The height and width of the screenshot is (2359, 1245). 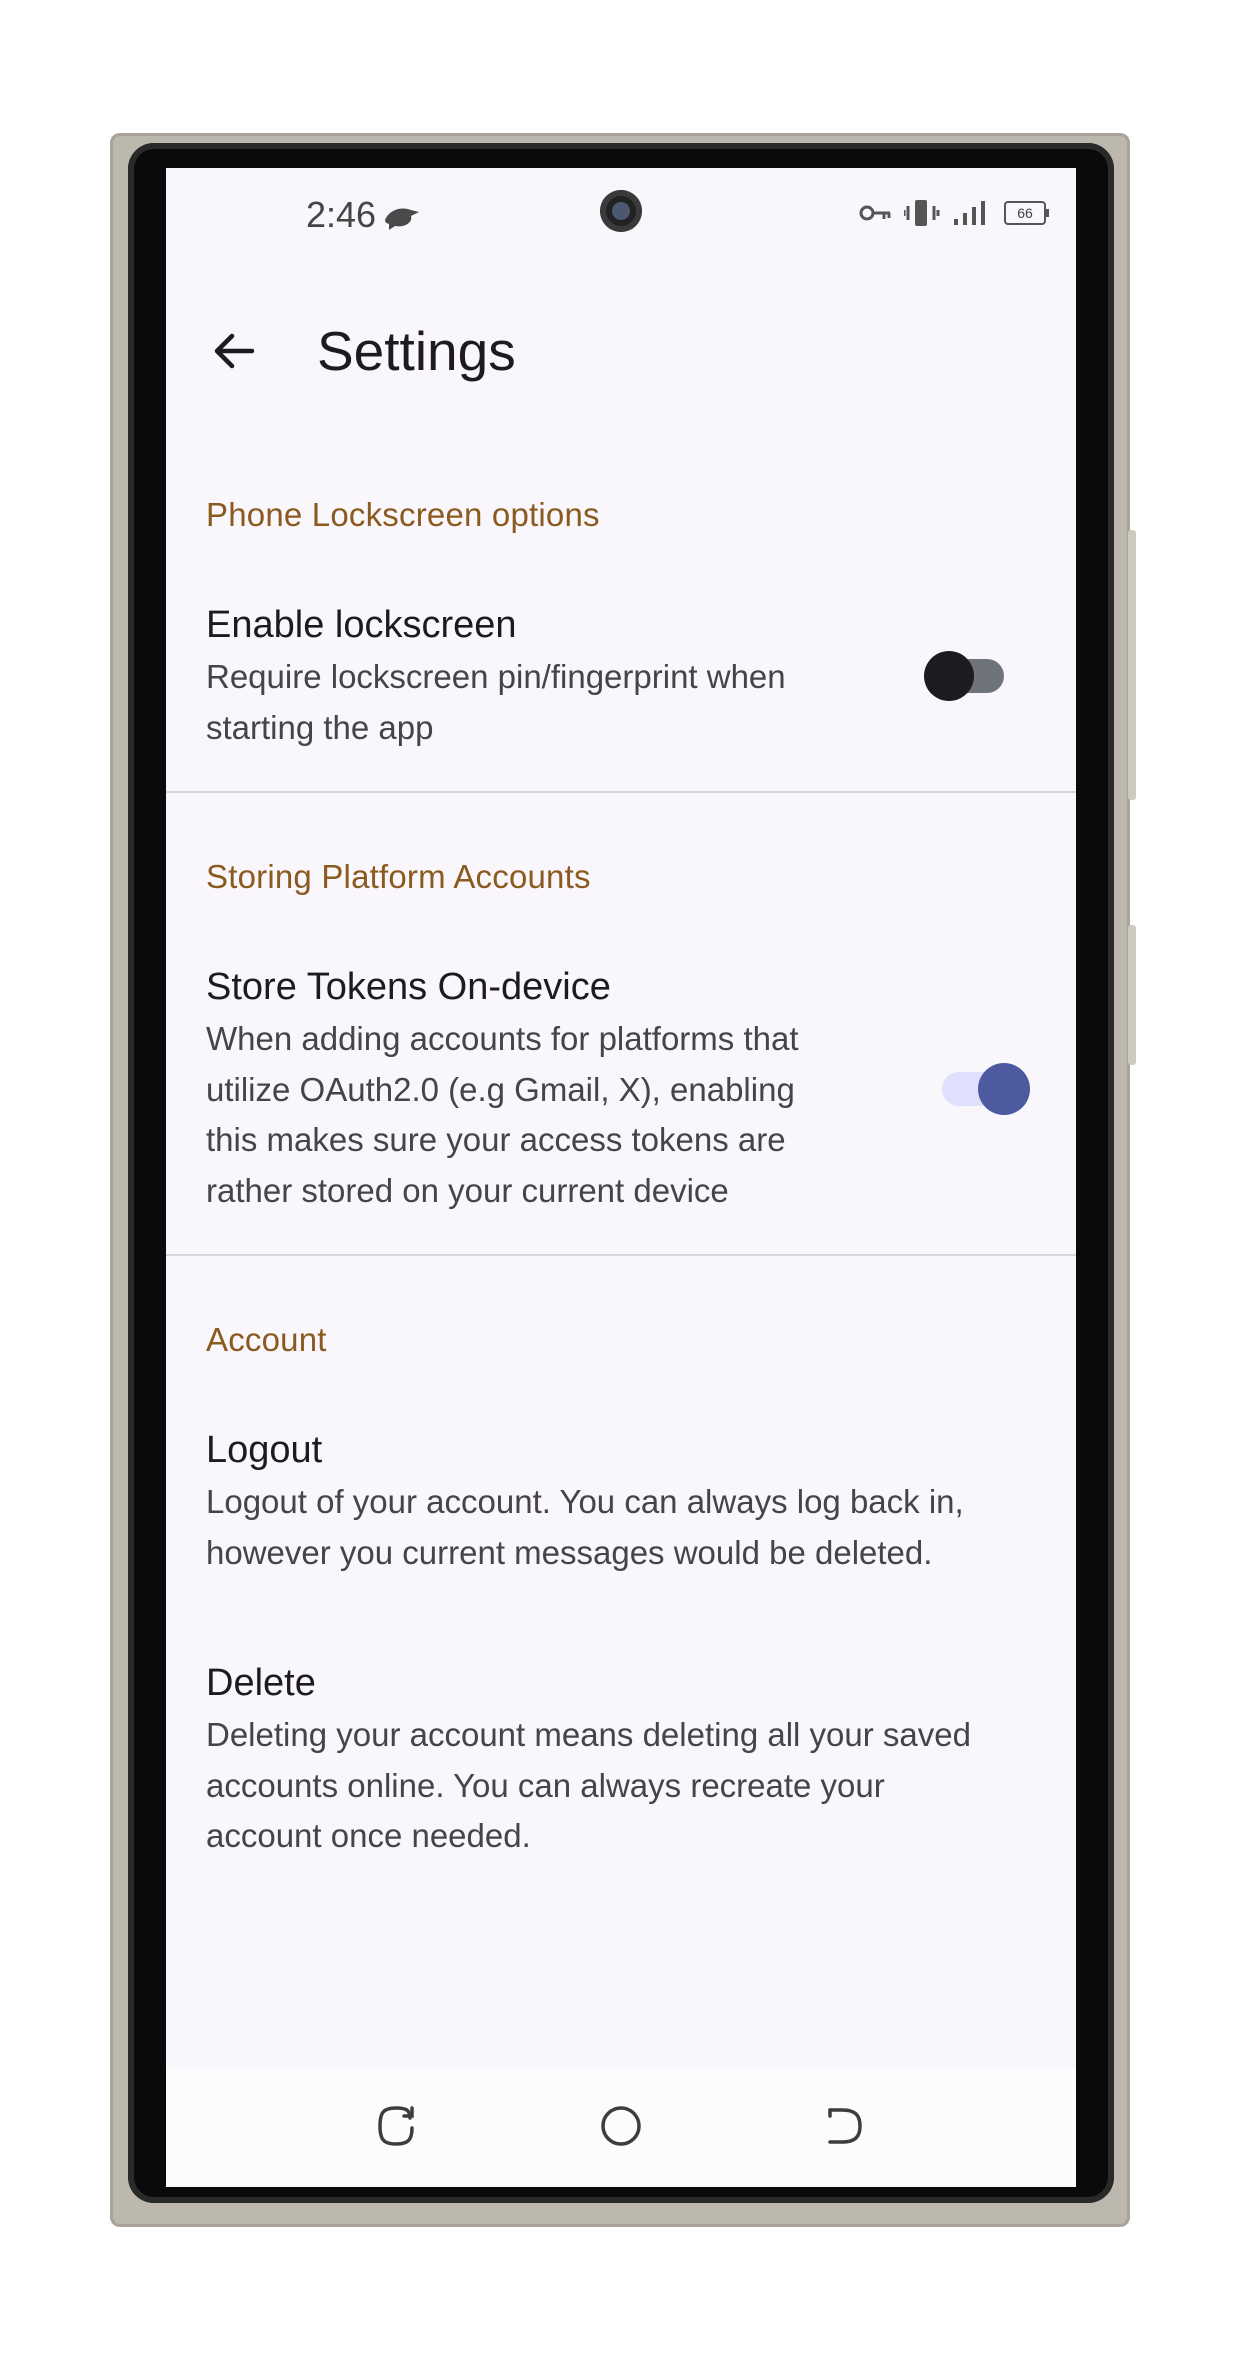 What do you see at coordinates (361, 625) in the screenshot?
I see `pref-title: Enable lockscreen` at bounding box center [361, 625].